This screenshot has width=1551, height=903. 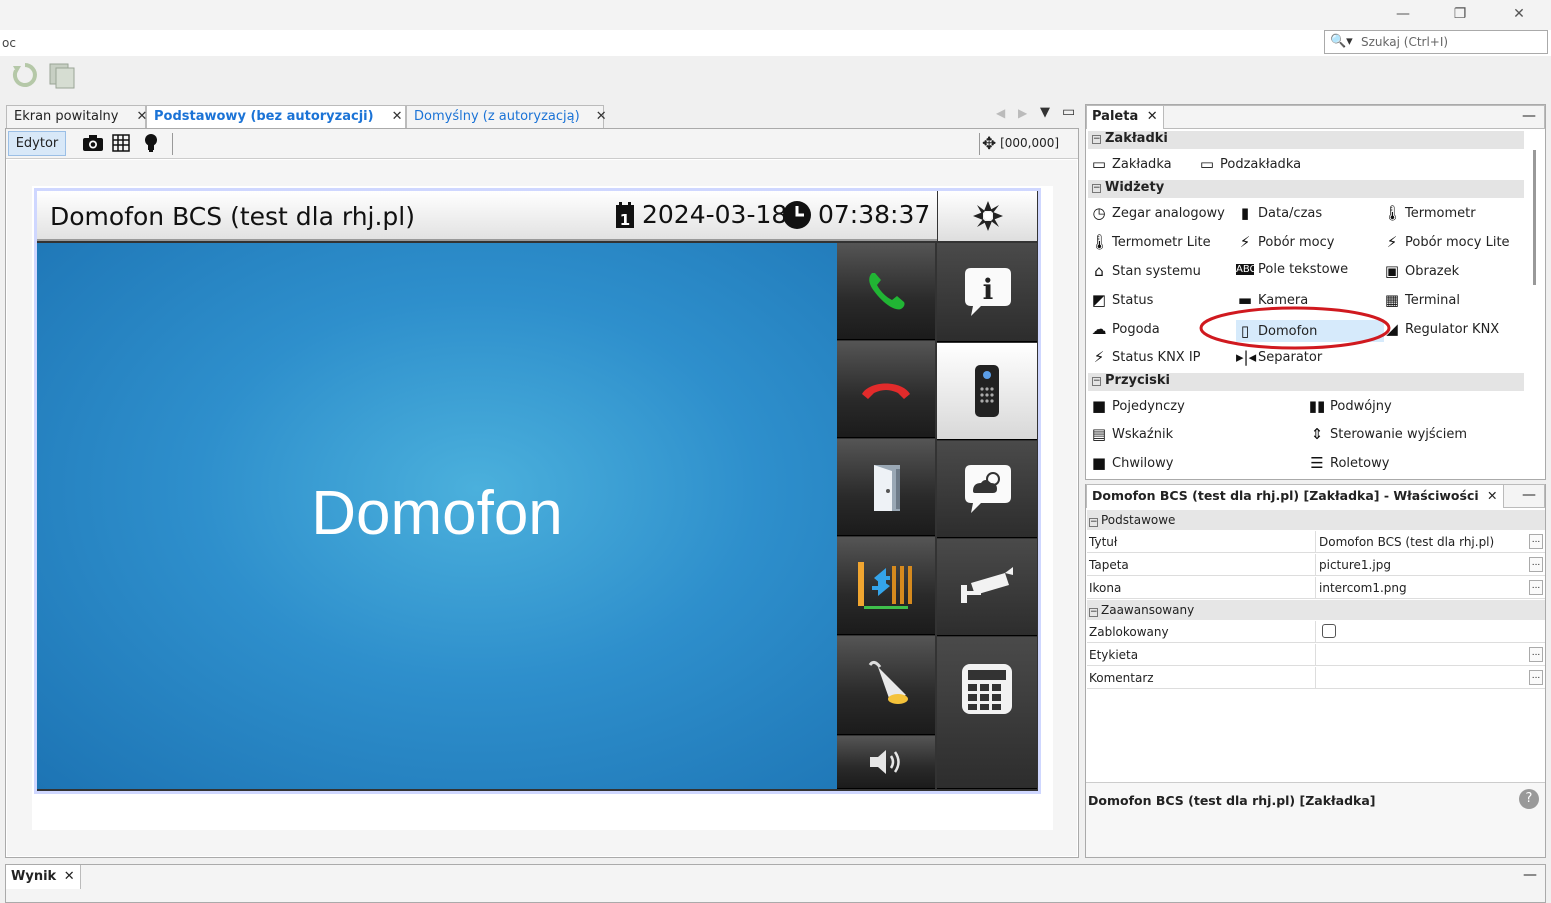 I want to click on palette-item-zakladka: ▭ Zakładka, so click(x=1131, y=164).